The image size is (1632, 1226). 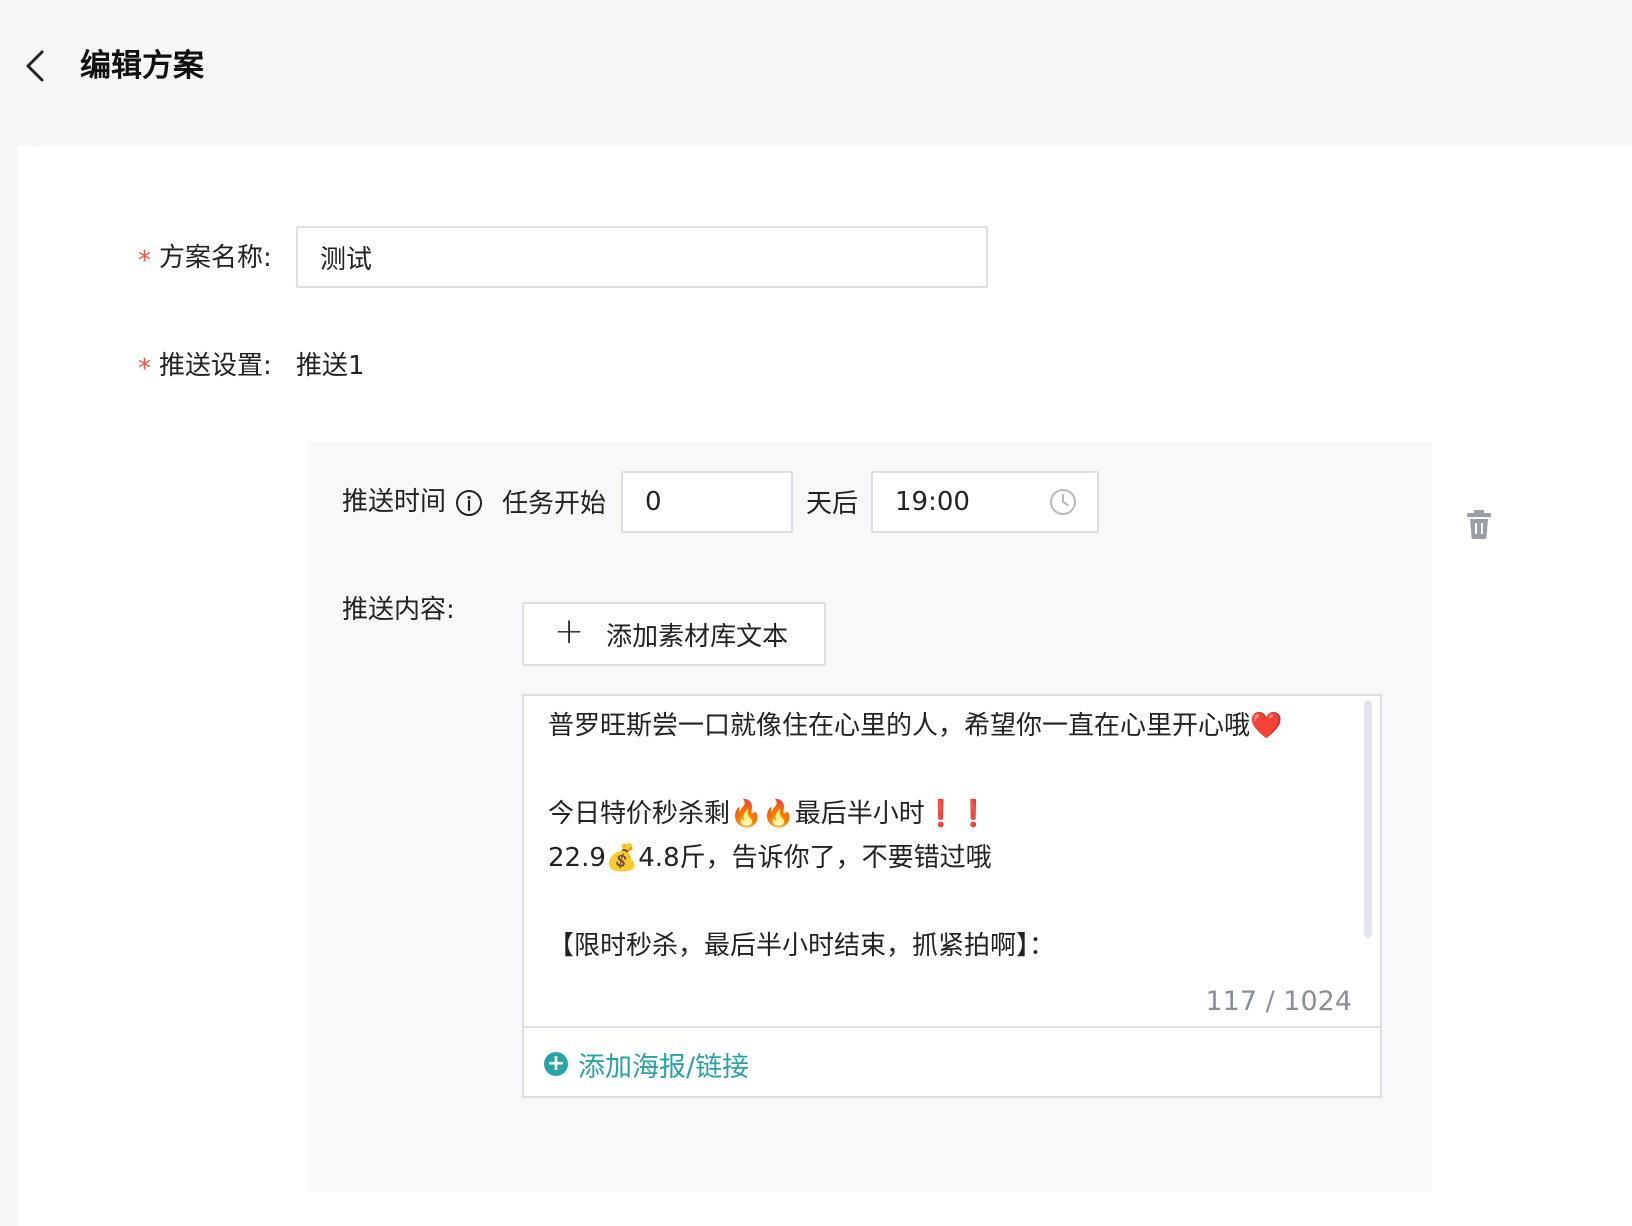 I want to click on days-after-text: 天后, so click(x=832, y=504).